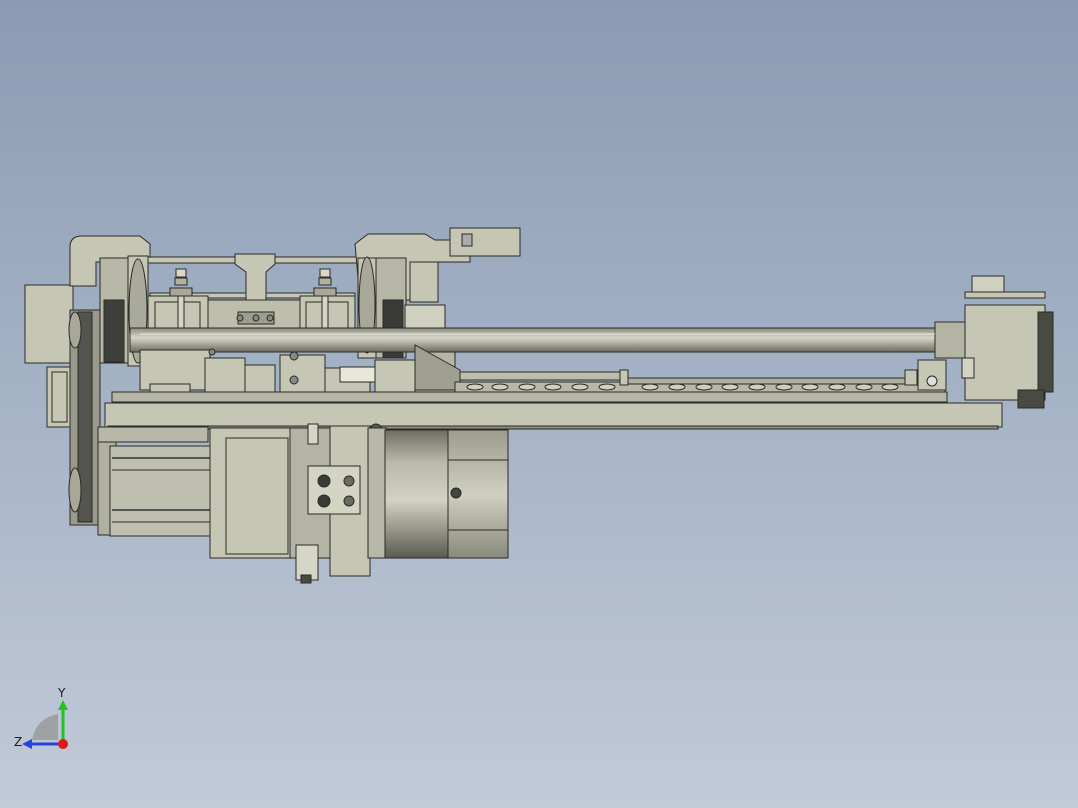 This screenshot has height=808, width=1078. I want to click on z-axis-arrowhead-icon, so click(27, 744).